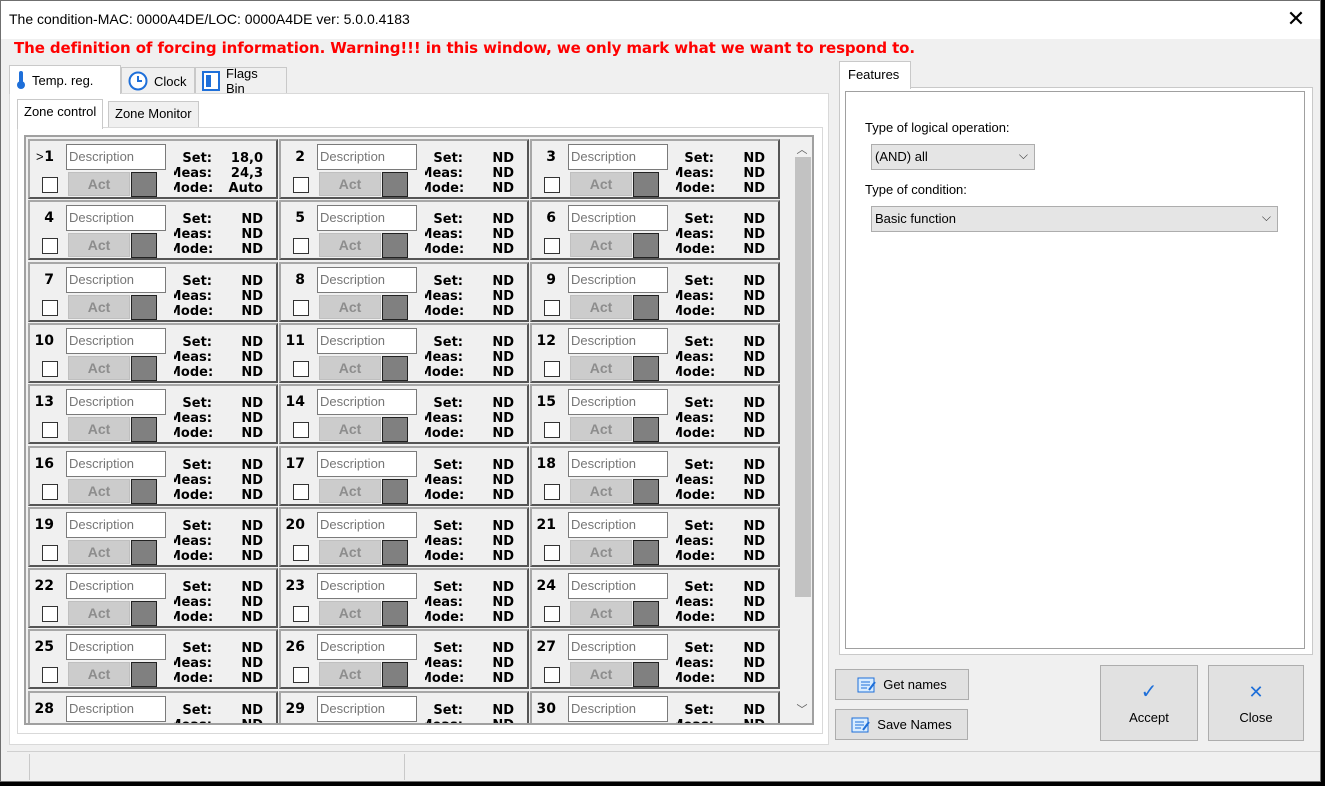 The image size is (1325, 786). I want to click on logical-operation-select: (AND) all ⌵, so click(953, 157).